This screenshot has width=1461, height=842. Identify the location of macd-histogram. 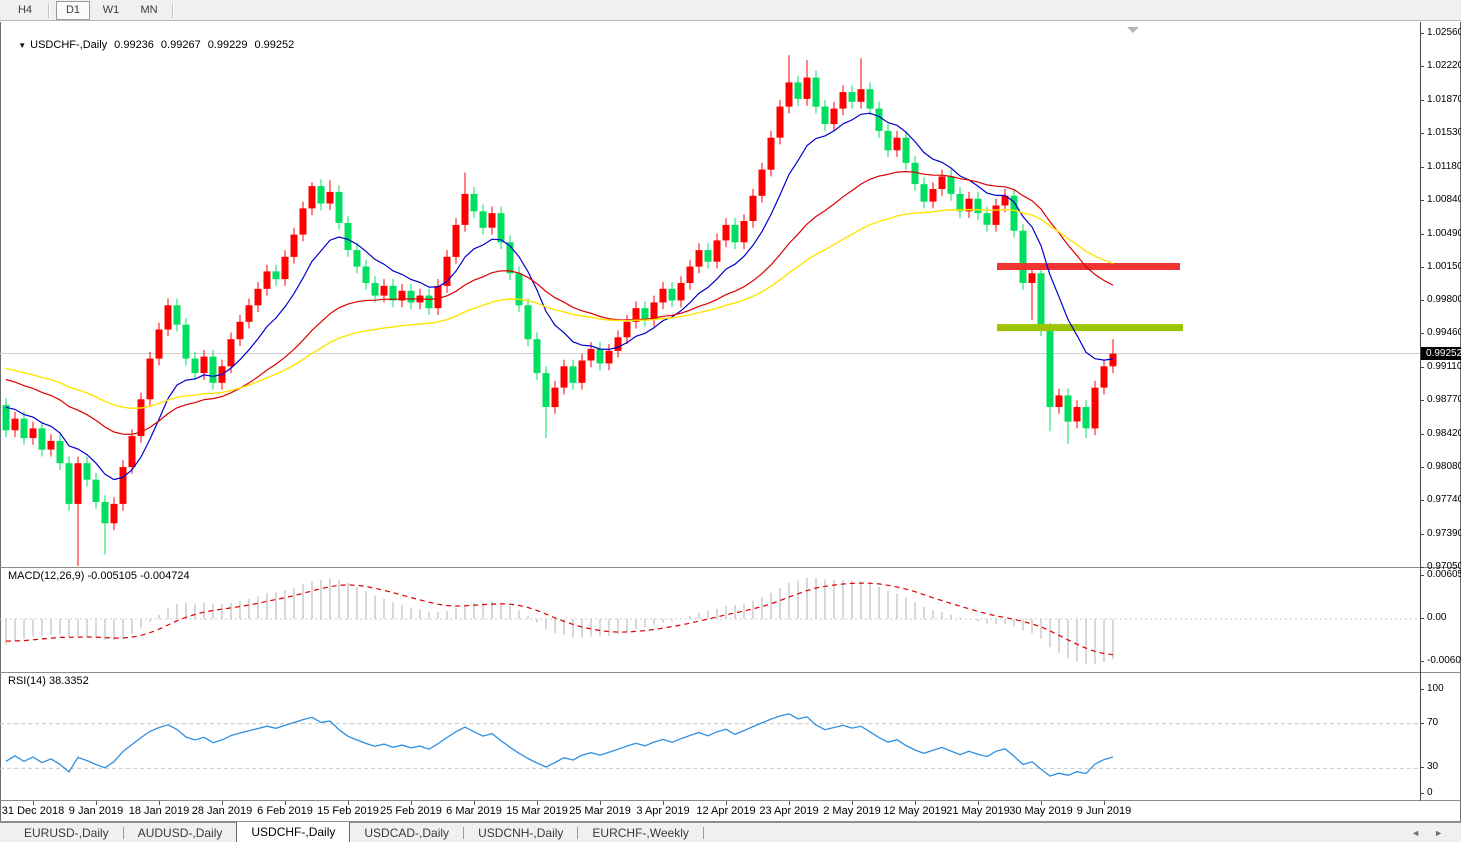
(559, 621).